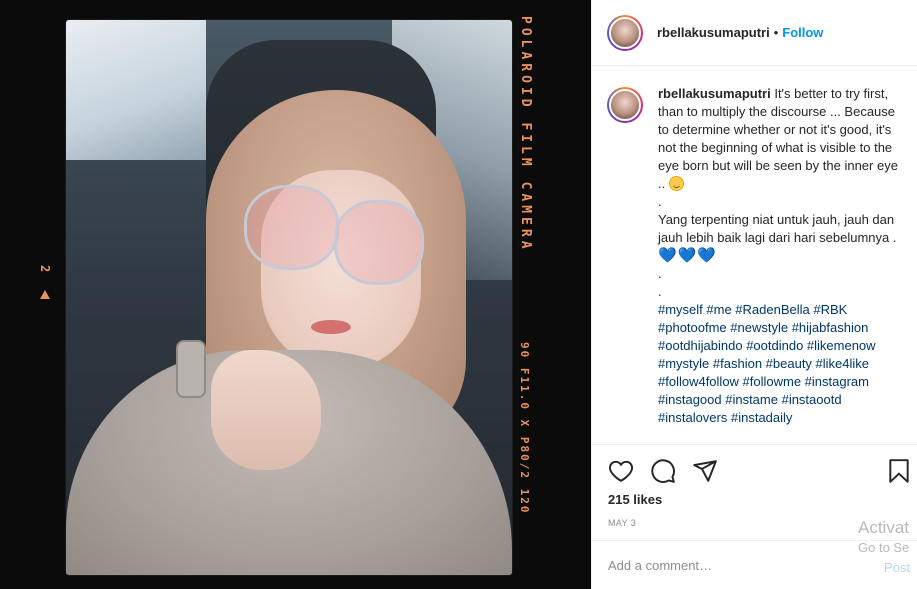  Describe the element at coordinates (379, 242) in the screenshot. I see `glasses-right-lens` at that location.